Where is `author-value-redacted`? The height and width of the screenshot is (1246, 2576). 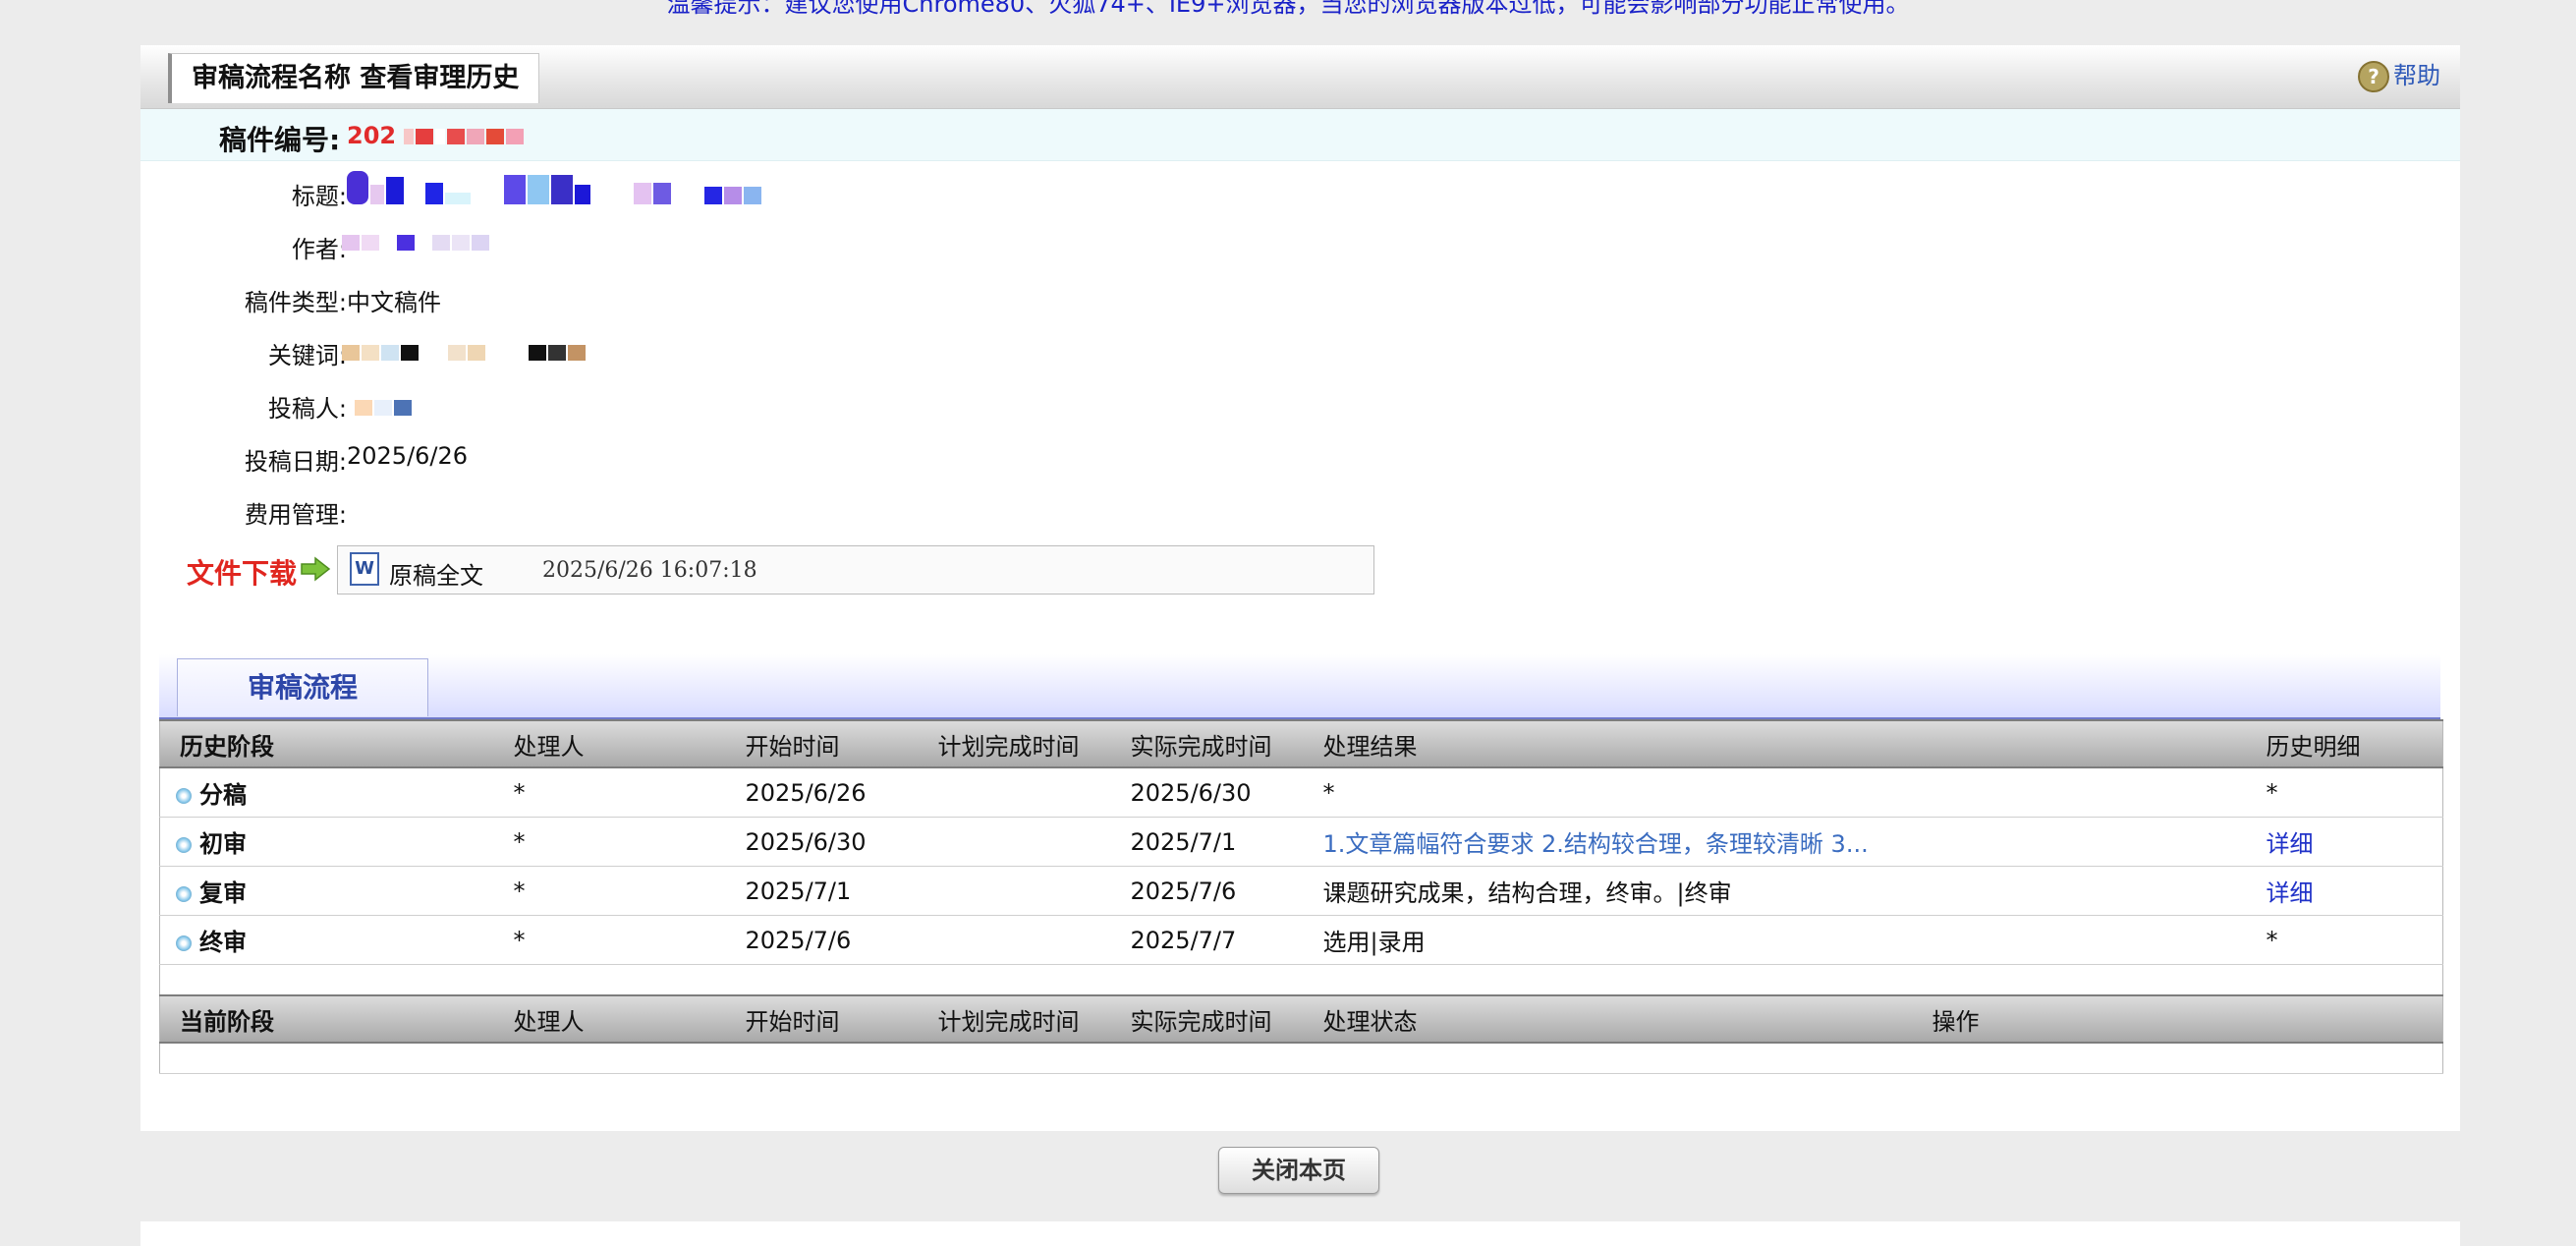 author-value-redacted is located at coordinates (416, 242).